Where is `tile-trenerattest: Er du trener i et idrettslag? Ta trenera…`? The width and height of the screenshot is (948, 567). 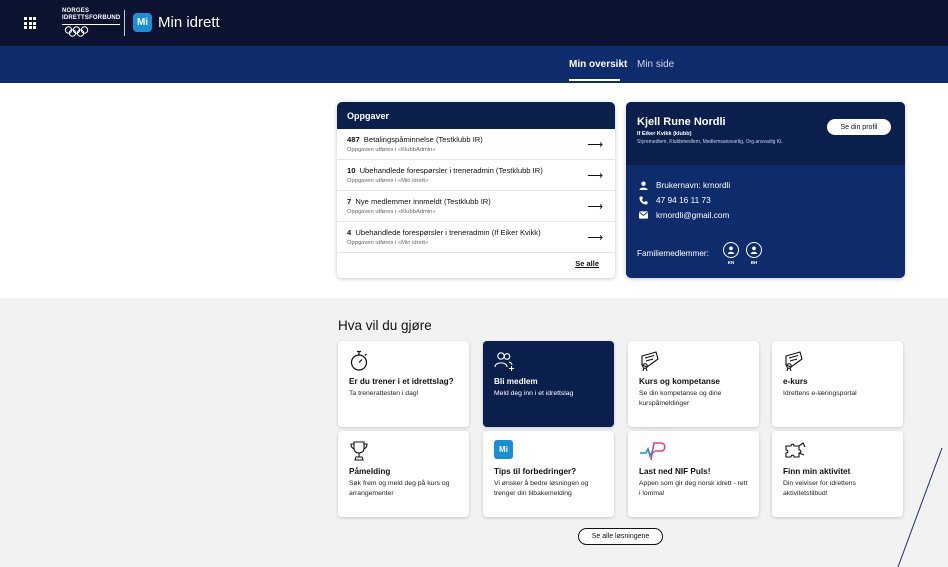 tile-trenerattest: Er du trener i et idrettslag? Ta trenera… is located at coordinates (403, 384).